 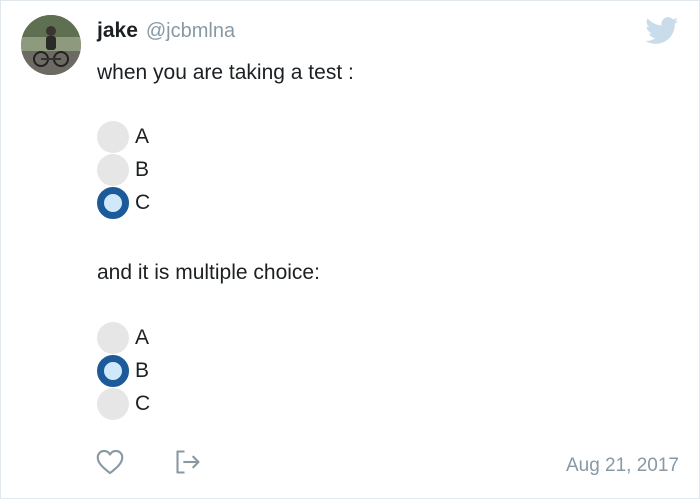 I want to click on heart-icon, so click(x=110, y=462).